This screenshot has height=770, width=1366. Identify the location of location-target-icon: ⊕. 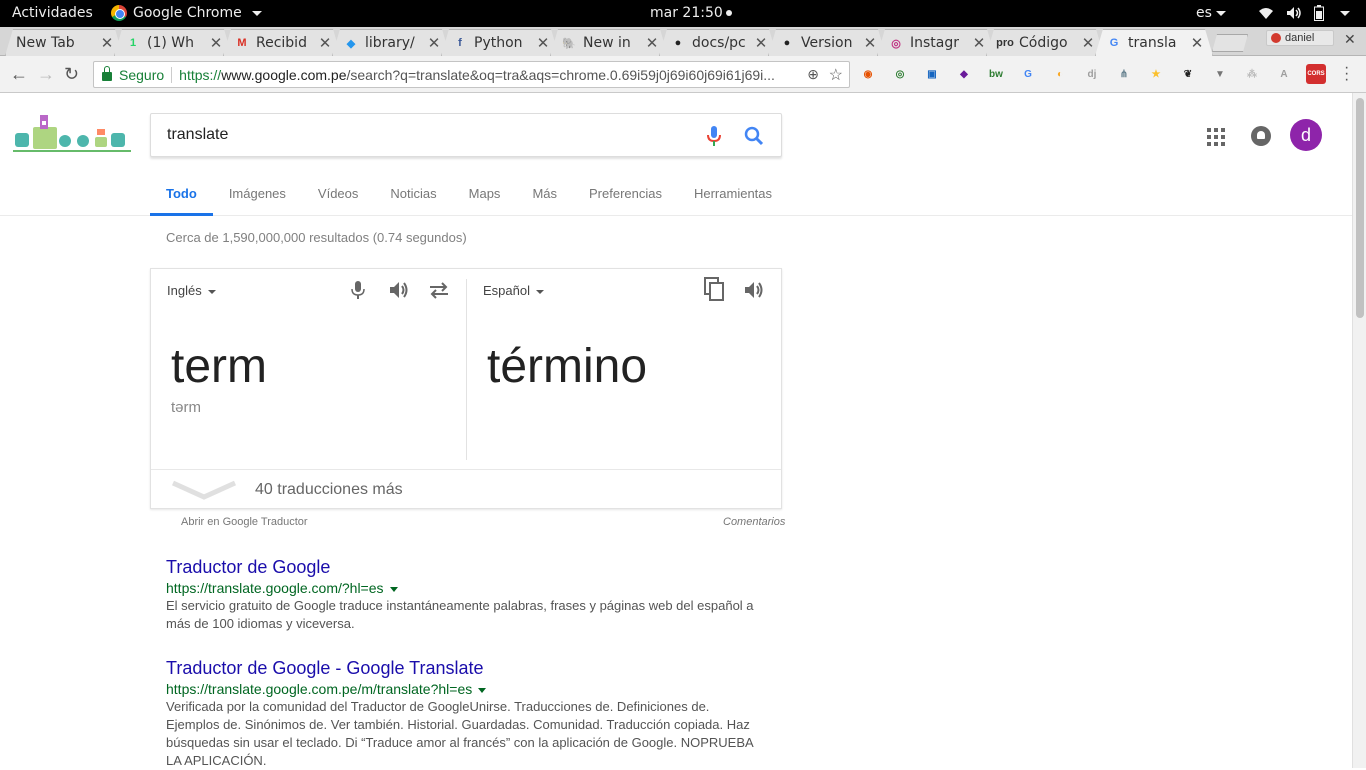
(813, 74).